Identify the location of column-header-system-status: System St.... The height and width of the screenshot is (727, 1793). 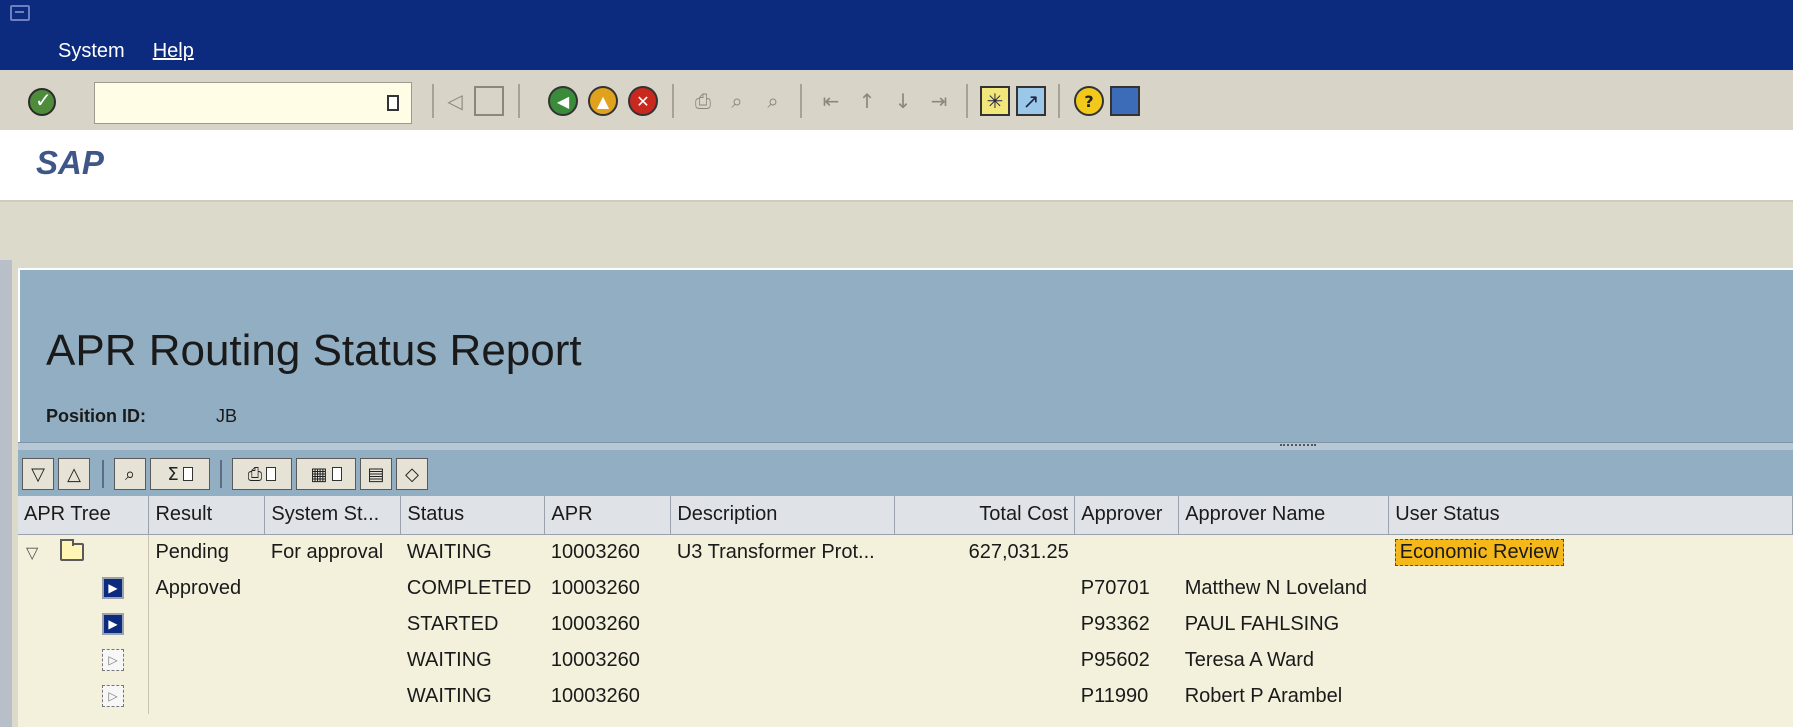
(333, 515).